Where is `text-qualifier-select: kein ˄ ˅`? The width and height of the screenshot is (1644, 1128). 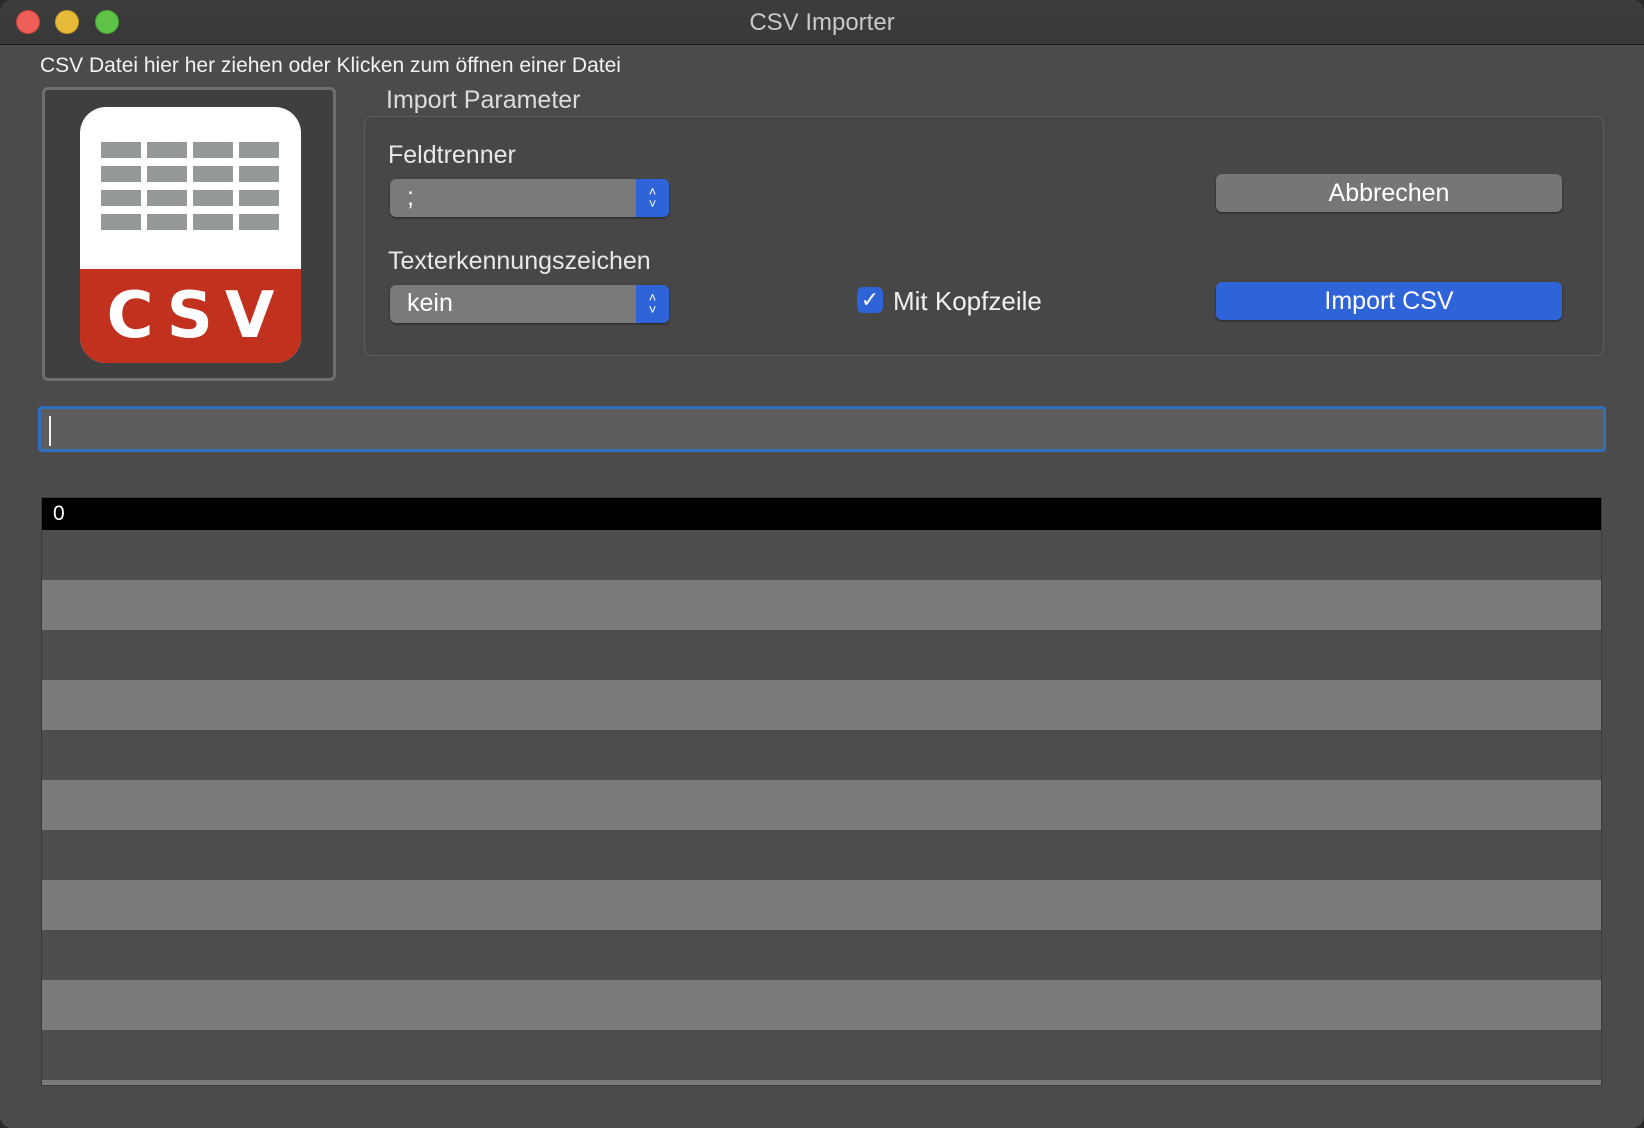
text-qualifier-select: kein ˄ ˅ is located at coordinates (529, 304).